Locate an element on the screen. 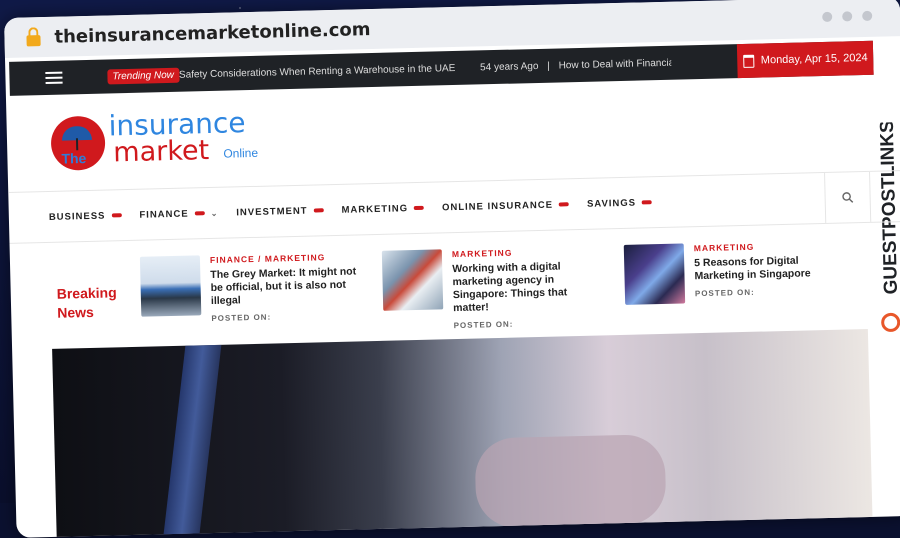 The width and height of the screenshot is (900, 538). hamburger-menu-icon is located at coordinates (53, 78).